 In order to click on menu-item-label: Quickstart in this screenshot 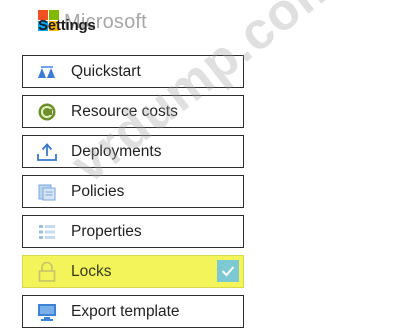, I will do `click(106, 71)`.